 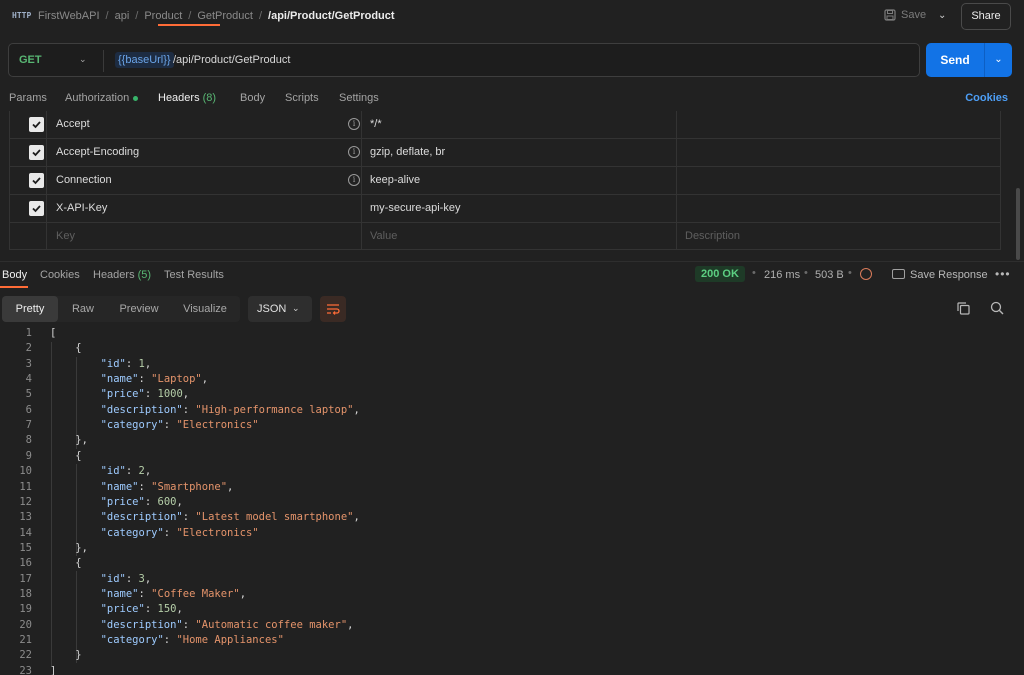 What do you see at coordinates (512, 579) in the screenshot?
I see `code-line: 17 "id": 3,` at bounding box center [512, 579].